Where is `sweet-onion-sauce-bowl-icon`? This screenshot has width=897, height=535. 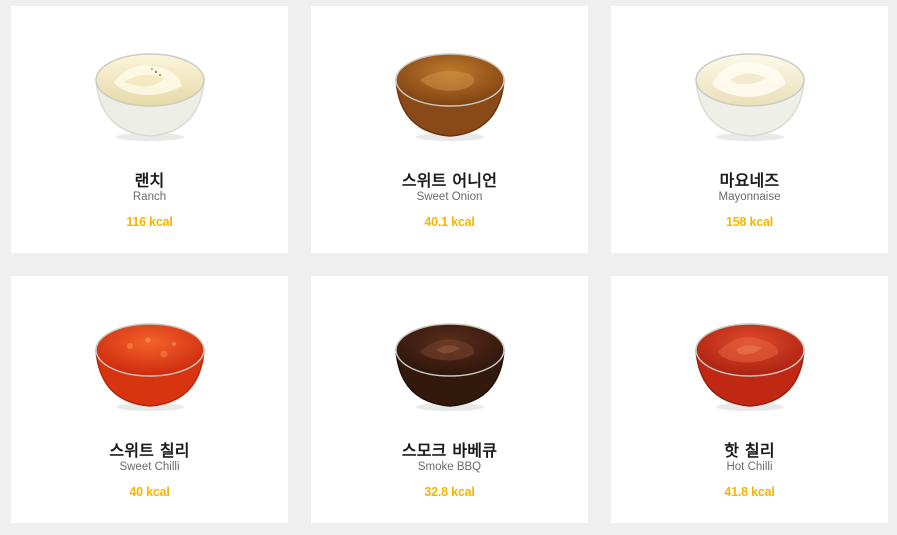 sweet-onion-sauce-bowl-icon is located at coordinates (449, 97).